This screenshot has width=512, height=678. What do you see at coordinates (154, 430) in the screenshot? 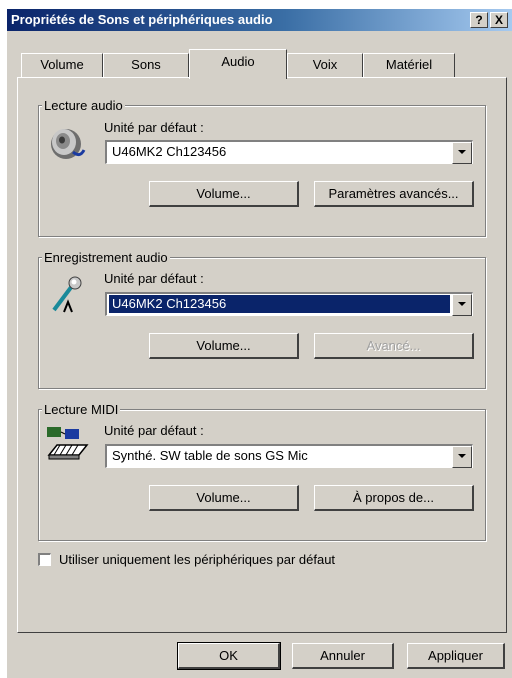
I see `midi-playback-label: Unité par défaut :` at bounding box center [154, 430].